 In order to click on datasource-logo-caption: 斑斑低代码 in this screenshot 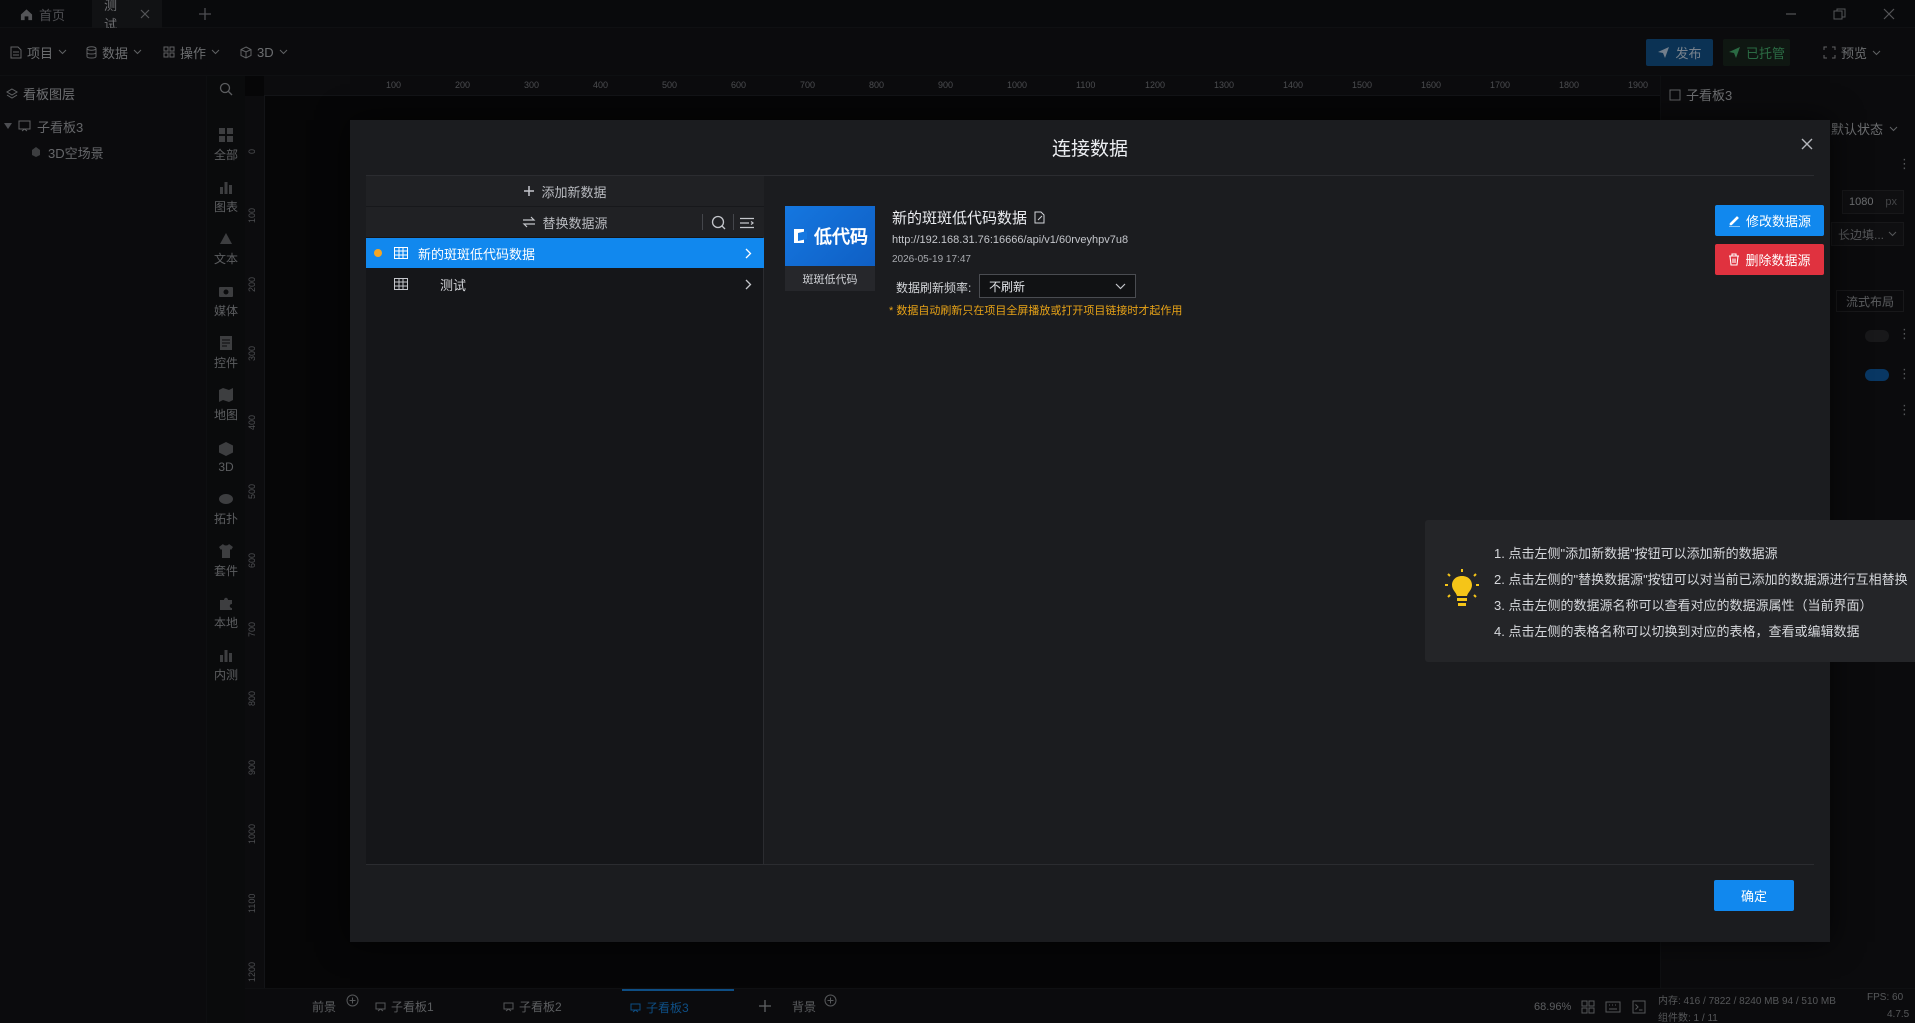, I will do `click(830, 278)`.